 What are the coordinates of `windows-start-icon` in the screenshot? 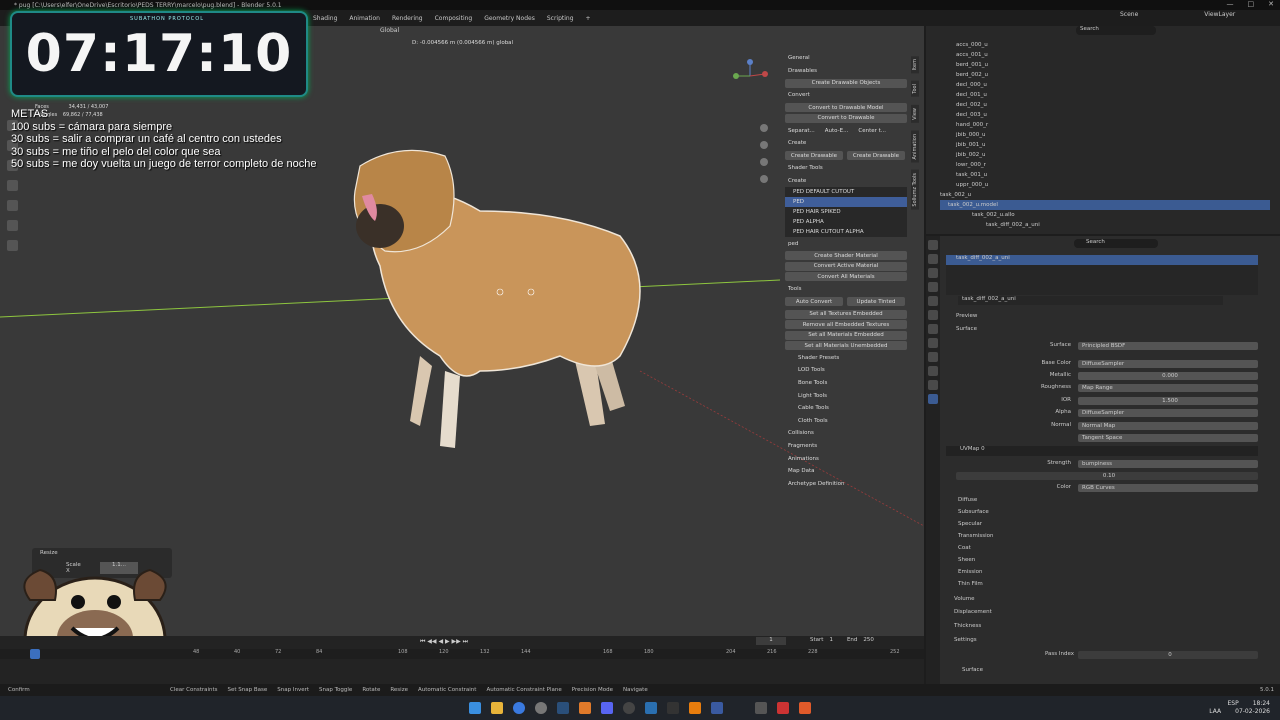 It's located at (475, 708).